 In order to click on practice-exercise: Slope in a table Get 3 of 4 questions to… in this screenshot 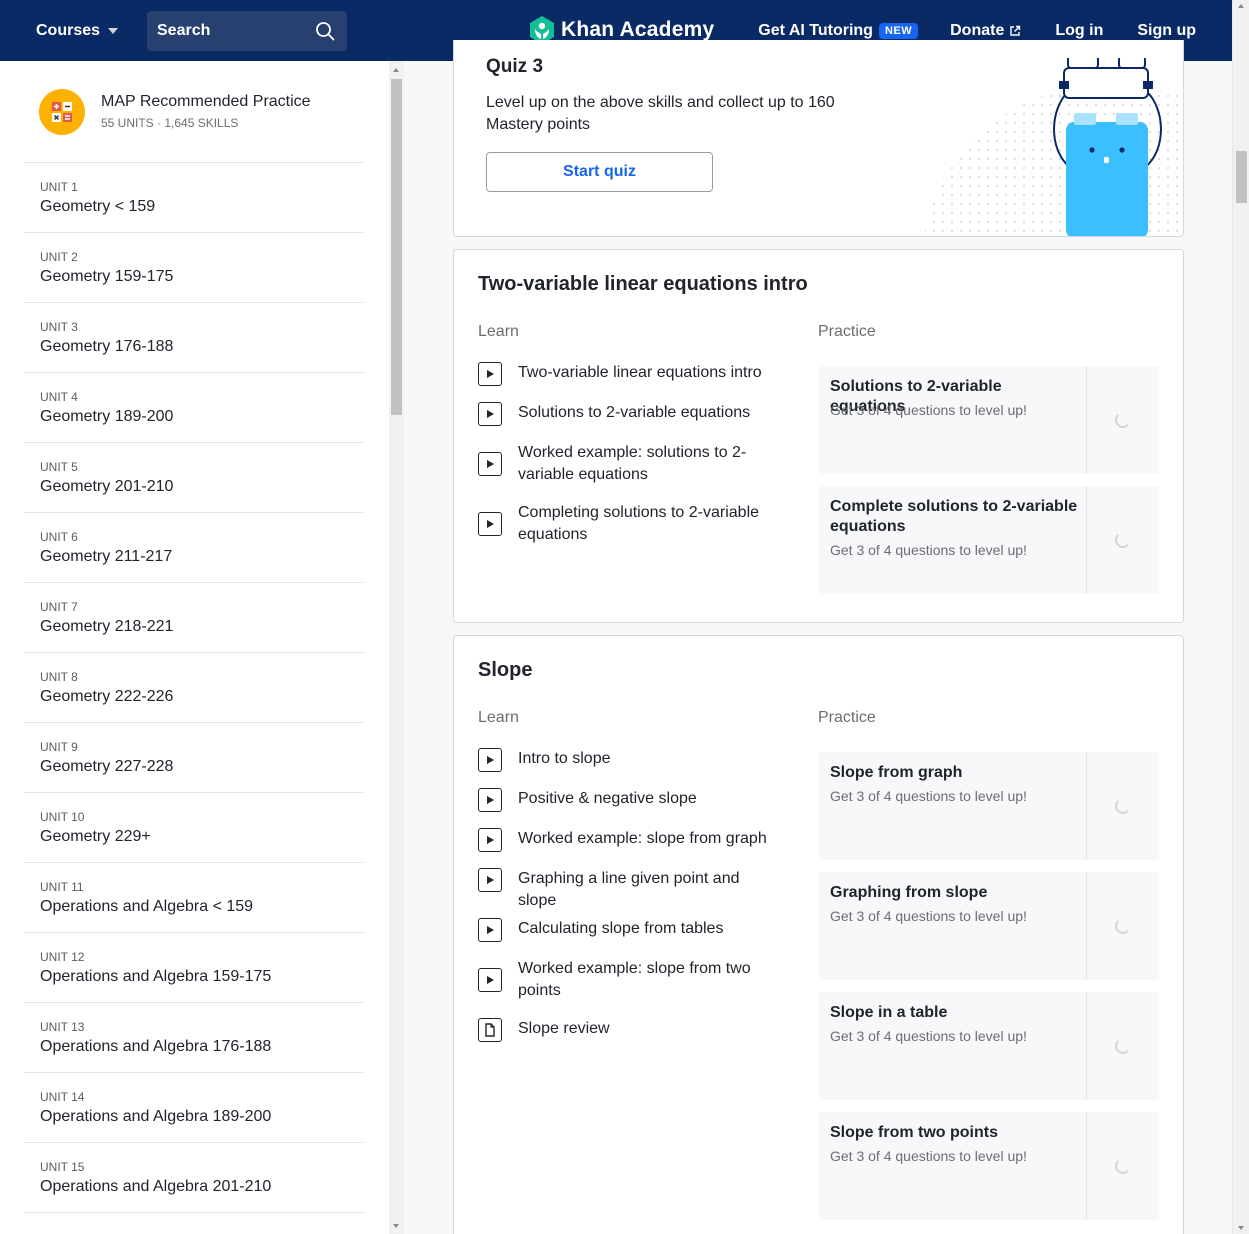, I will do `click(988, 1046)`.